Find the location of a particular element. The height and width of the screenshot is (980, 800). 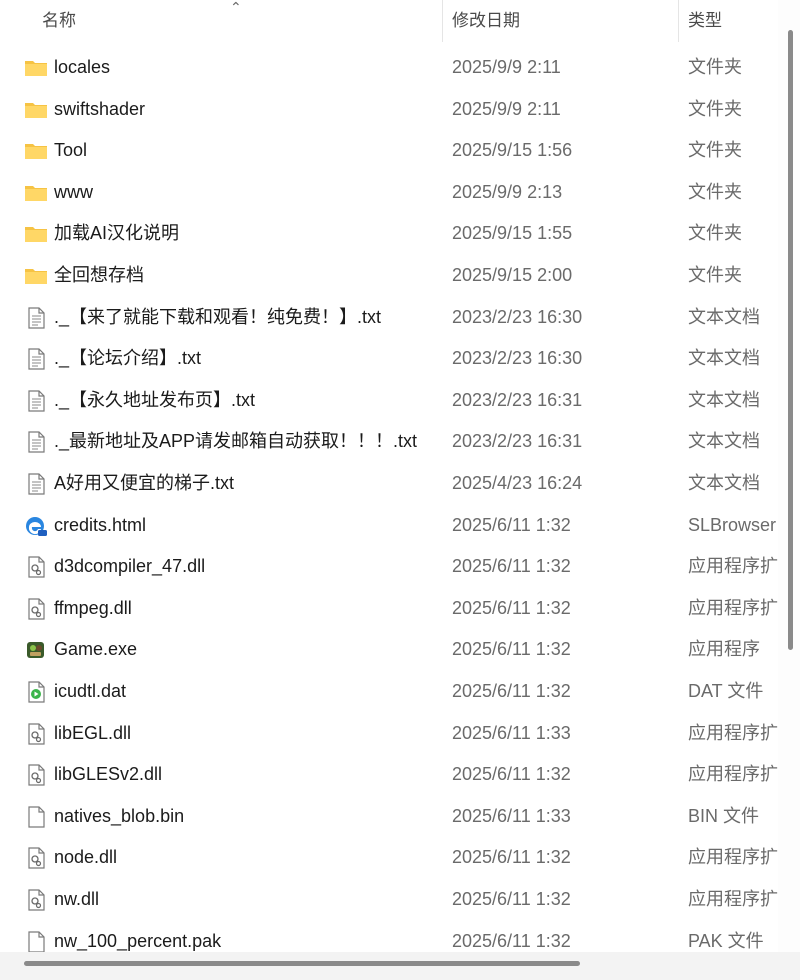

file-row: d3dcompiler_47.dll 2025/6/11 1:32 应用程序扩展 is located at coordinates (389, 567).